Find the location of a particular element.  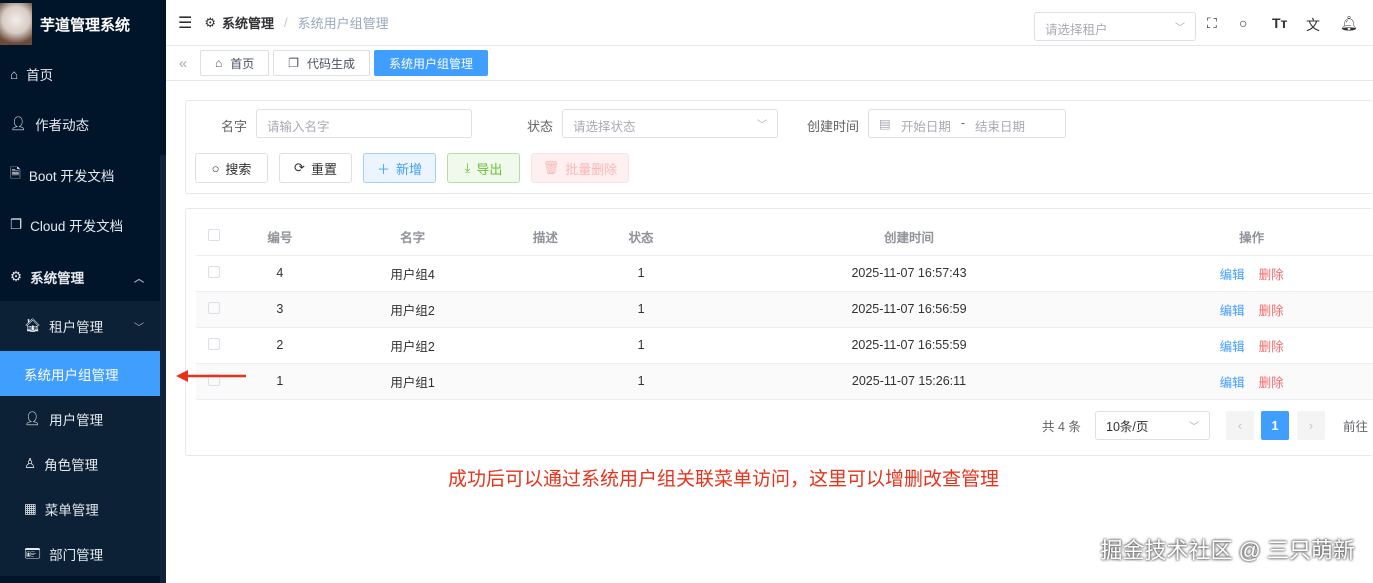

tag-home: ⌂ 首页 is located at coordinates (235, 63).